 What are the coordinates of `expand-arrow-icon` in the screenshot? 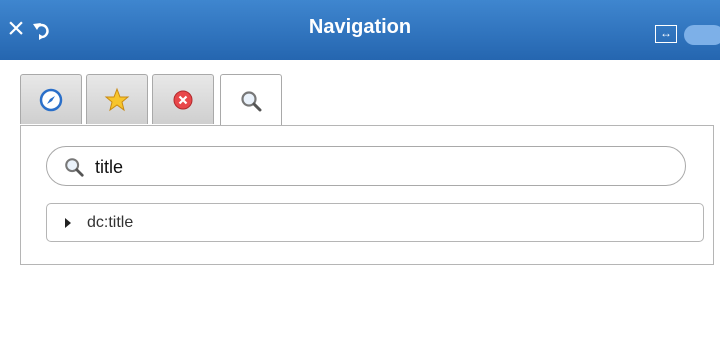 It's located at (68, 223).